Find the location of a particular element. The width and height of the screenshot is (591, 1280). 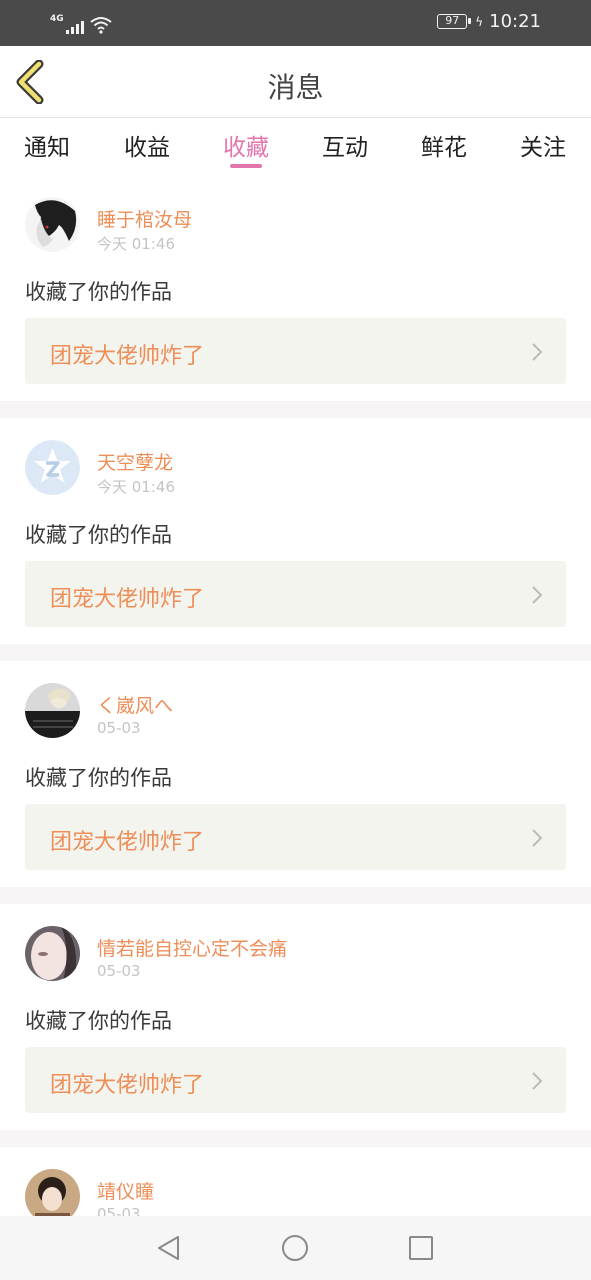

charging-icon: ϟ is located at coordinates (479, 21).